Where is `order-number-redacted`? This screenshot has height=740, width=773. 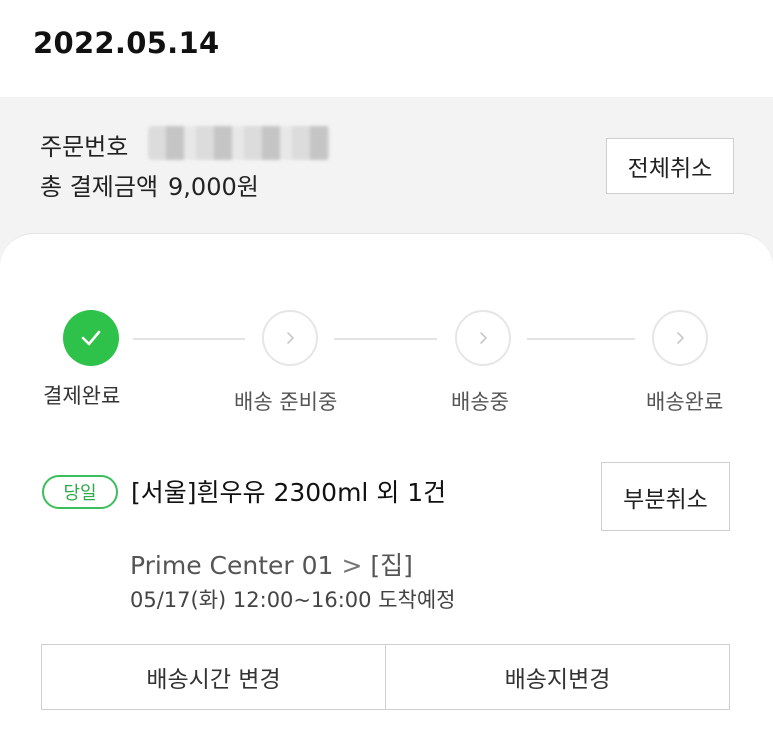
order-number-redacted is located at coordinates (239, 143).